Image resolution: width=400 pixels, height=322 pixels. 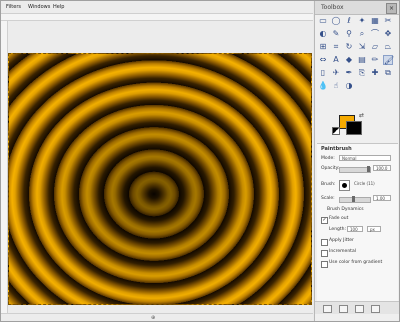 What do you see at coordinates (374, 229) in the screenshot?
I see `length-unit-select: px` at bounding box center [374, 229].